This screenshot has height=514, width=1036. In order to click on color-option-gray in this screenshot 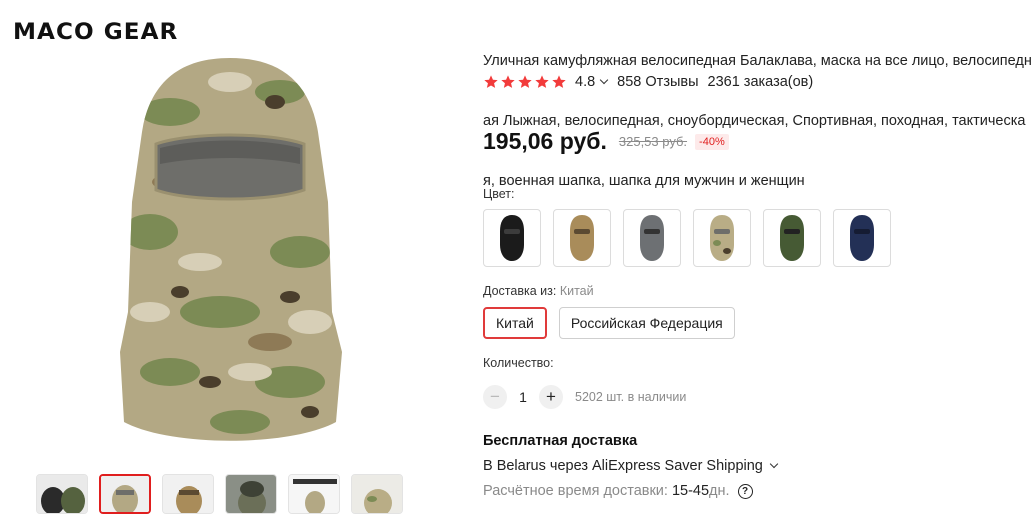, I will do `click(652, 238)`.